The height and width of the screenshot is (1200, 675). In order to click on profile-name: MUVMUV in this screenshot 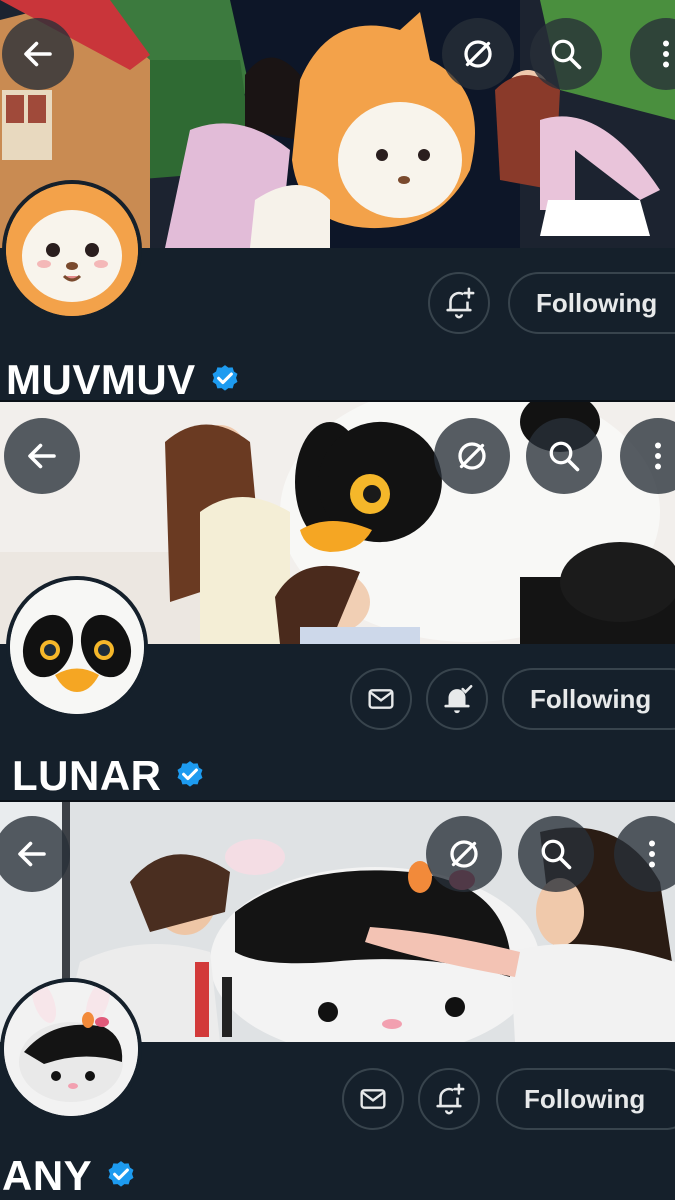, I will do `click(101, 378)`.